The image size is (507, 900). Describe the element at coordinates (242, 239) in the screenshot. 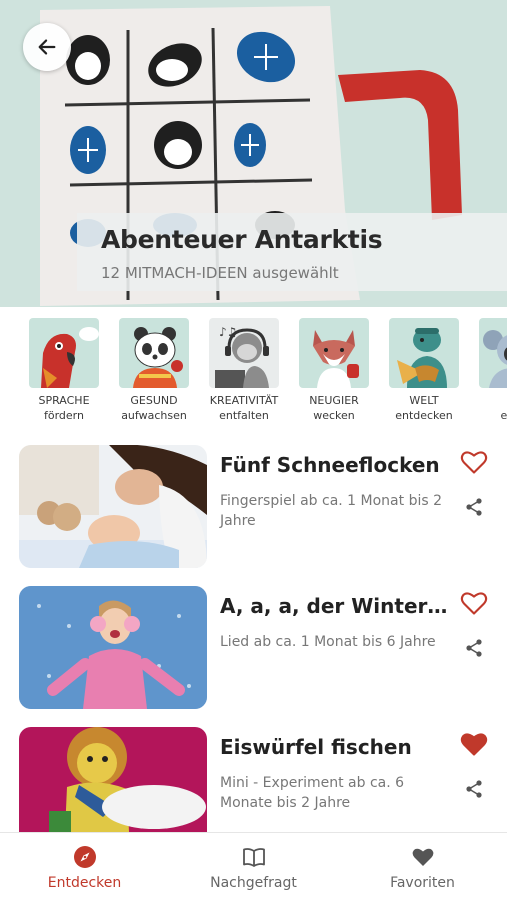

I see `page-title: Abenteuer Antarktis` at that location.